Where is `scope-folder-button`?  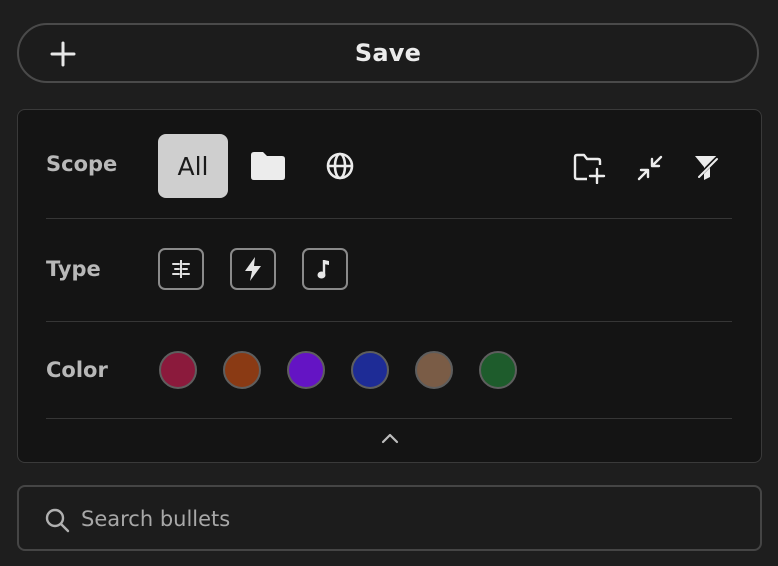 scope-folder-button is located at coordinates (268, 166).